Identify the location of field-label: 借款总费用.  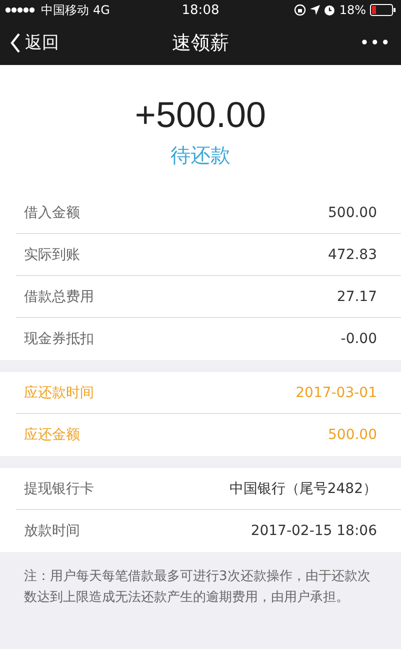
(58, 297).